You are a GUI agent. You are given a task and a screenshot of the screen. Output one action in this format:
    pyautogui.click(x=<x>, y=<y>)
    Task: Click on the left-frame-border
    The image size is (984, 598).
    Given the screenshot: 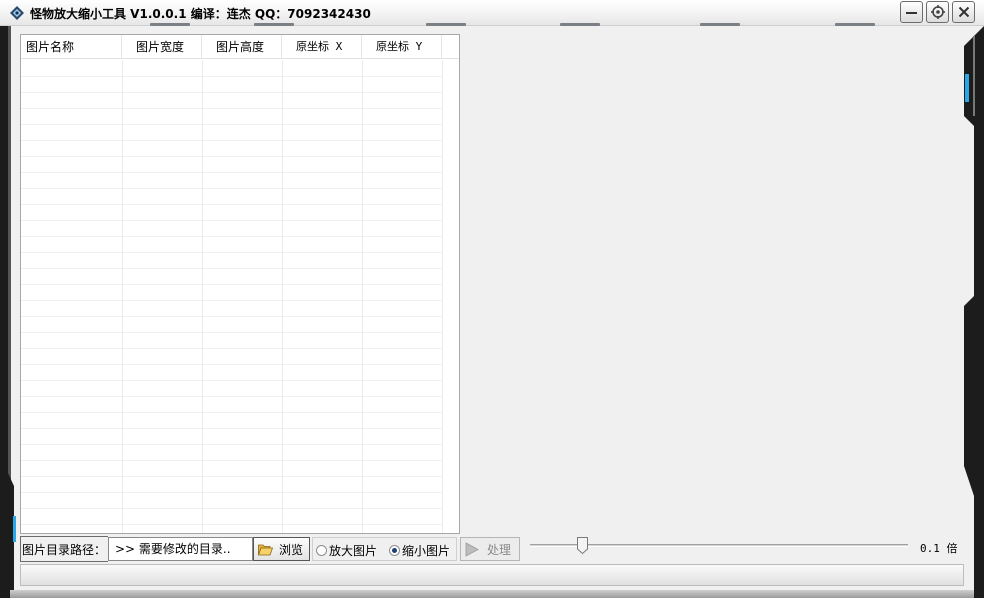 What is the action you would take?
    pyautogui.click(x=8, y=312)
    